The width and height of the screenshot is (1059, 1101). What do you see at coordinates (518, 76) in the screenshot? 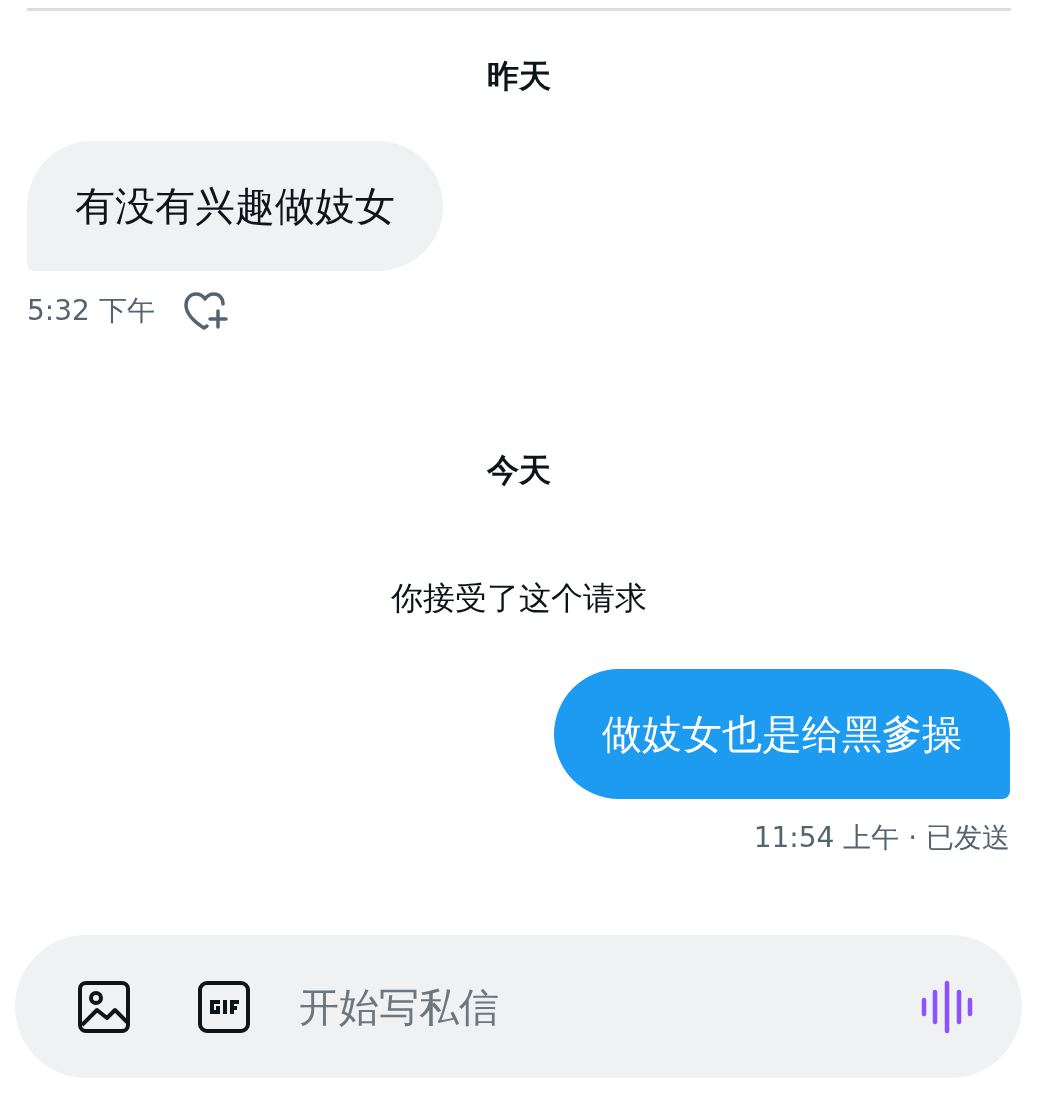
I see `date-separator: 昨天` at bounding box center [518, 76].